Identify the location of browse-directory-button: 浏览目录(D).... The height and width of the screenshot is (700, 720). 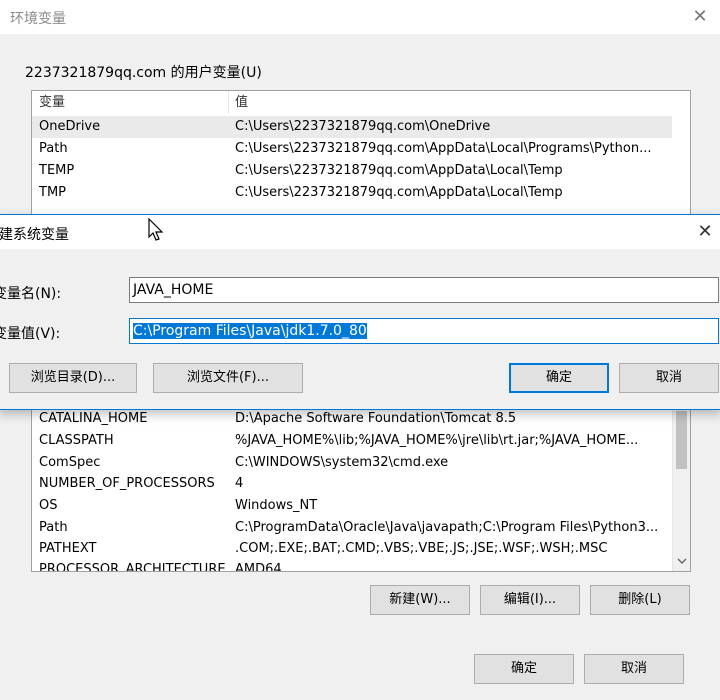
(73, 378).